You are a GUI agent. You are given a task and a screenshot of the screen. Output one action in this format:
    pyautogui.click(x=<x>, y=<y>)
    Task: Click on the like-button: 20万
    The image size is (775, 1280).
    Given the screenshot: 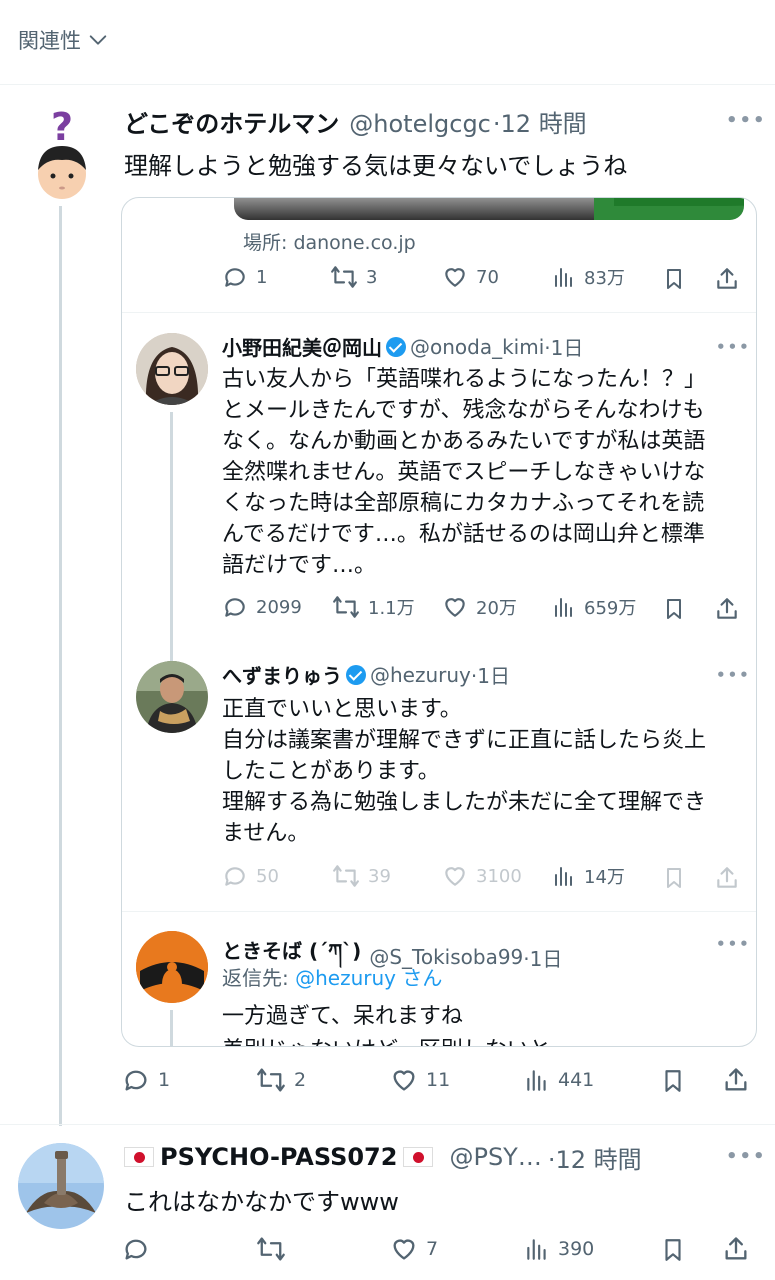 What is the action you would take?
    pyautogui.click(x=479, y=607)
    